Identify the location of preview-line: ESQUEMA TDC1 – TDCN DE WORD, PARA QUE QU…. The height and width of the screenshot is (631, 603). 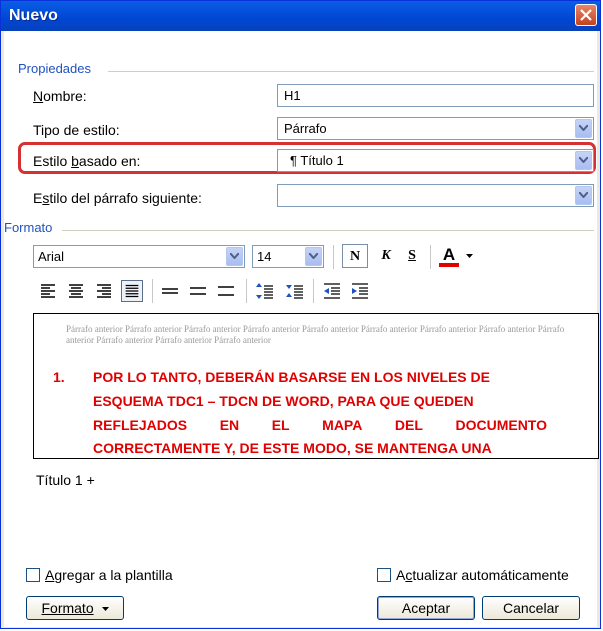
(320, 401).